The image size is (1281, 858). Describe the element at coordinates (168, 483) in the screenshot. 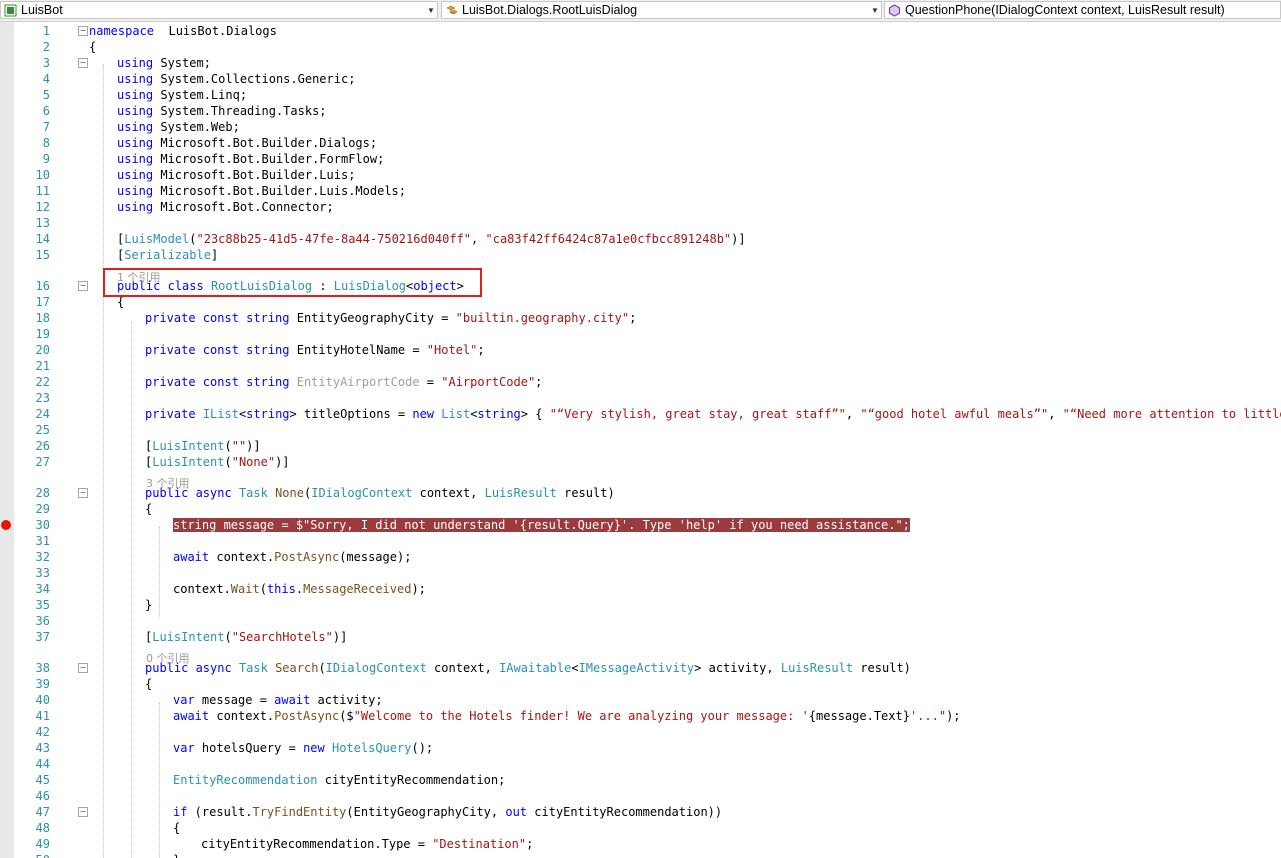

I see `reference-count: 3 个引用` at that location.